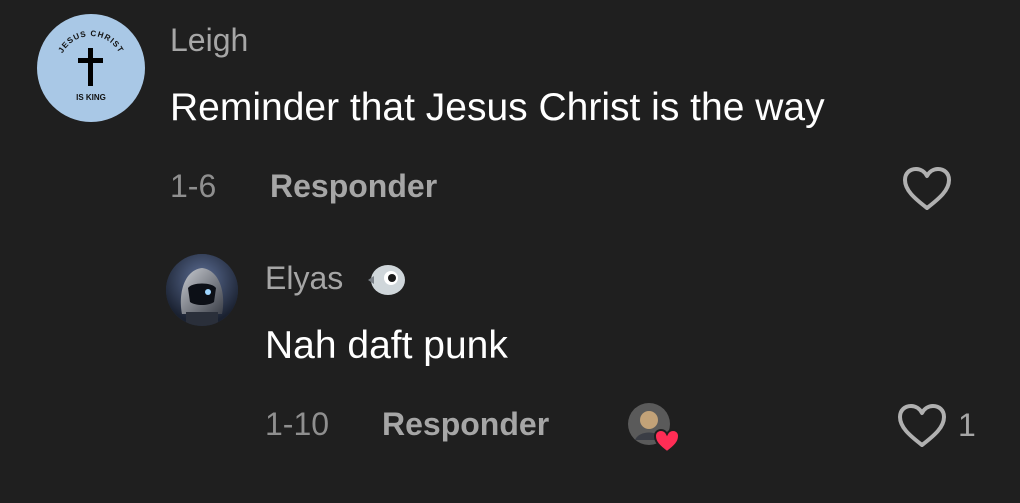 Image resolution: width=1020 pixels, height=503 pixels. Describe the element at coordinates (386, 345) in the screenshot. I see `reply-text: Nah daft punk` at that location.